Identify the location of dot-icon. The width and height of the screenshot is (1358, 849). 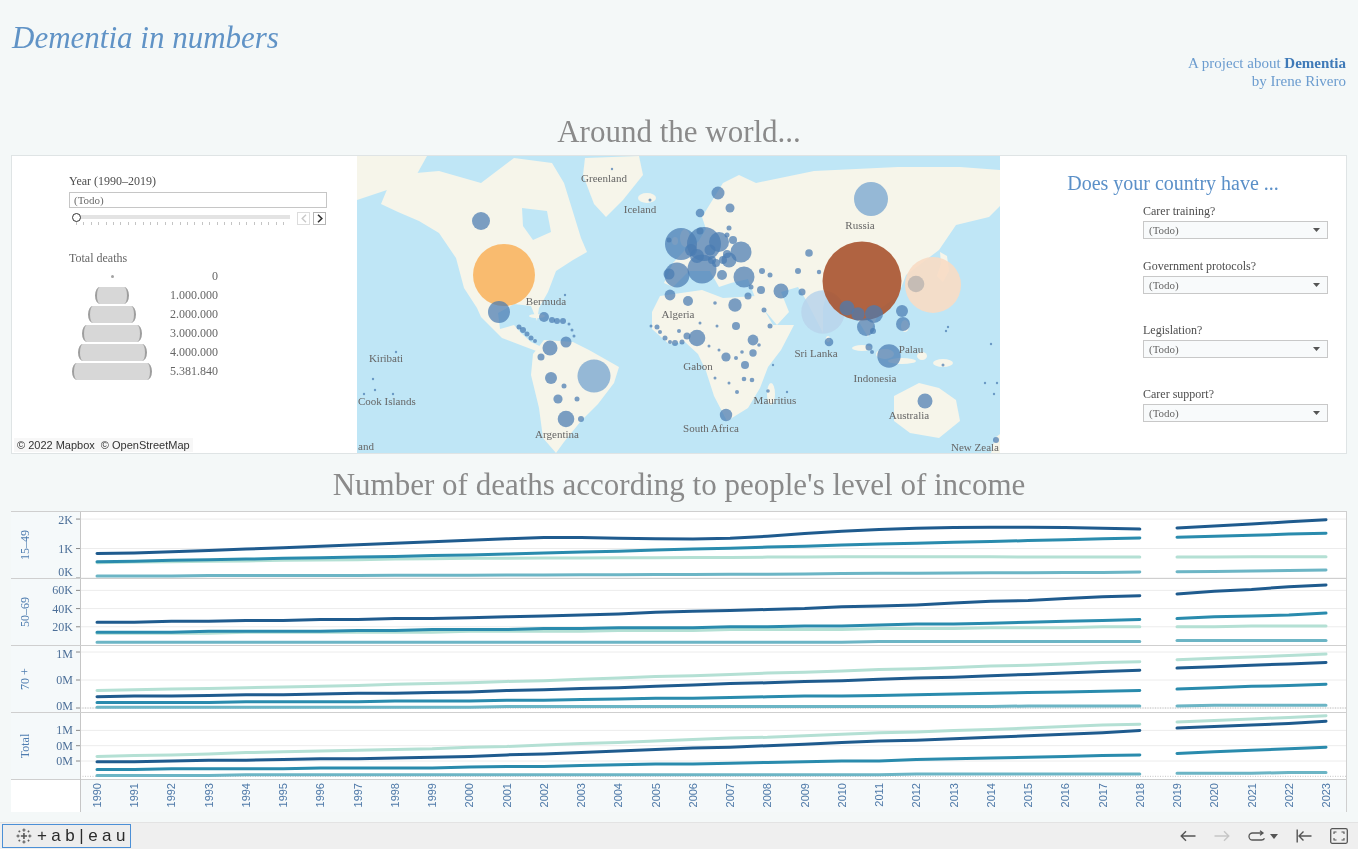
(112, 276).